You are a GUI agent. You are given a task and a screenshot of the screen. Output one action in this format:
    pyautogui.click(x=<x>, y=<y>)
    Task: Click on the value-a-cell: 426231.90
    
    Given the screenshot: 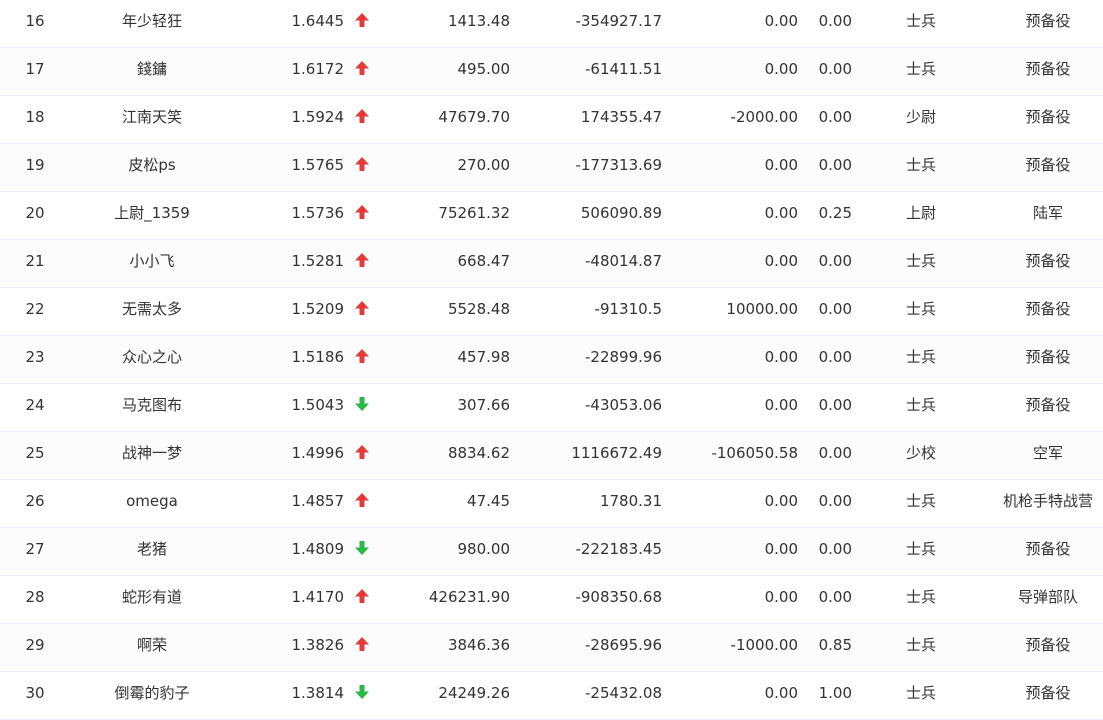 What is the action you would take?
    pyautogui.click(x=469, y=597)
    